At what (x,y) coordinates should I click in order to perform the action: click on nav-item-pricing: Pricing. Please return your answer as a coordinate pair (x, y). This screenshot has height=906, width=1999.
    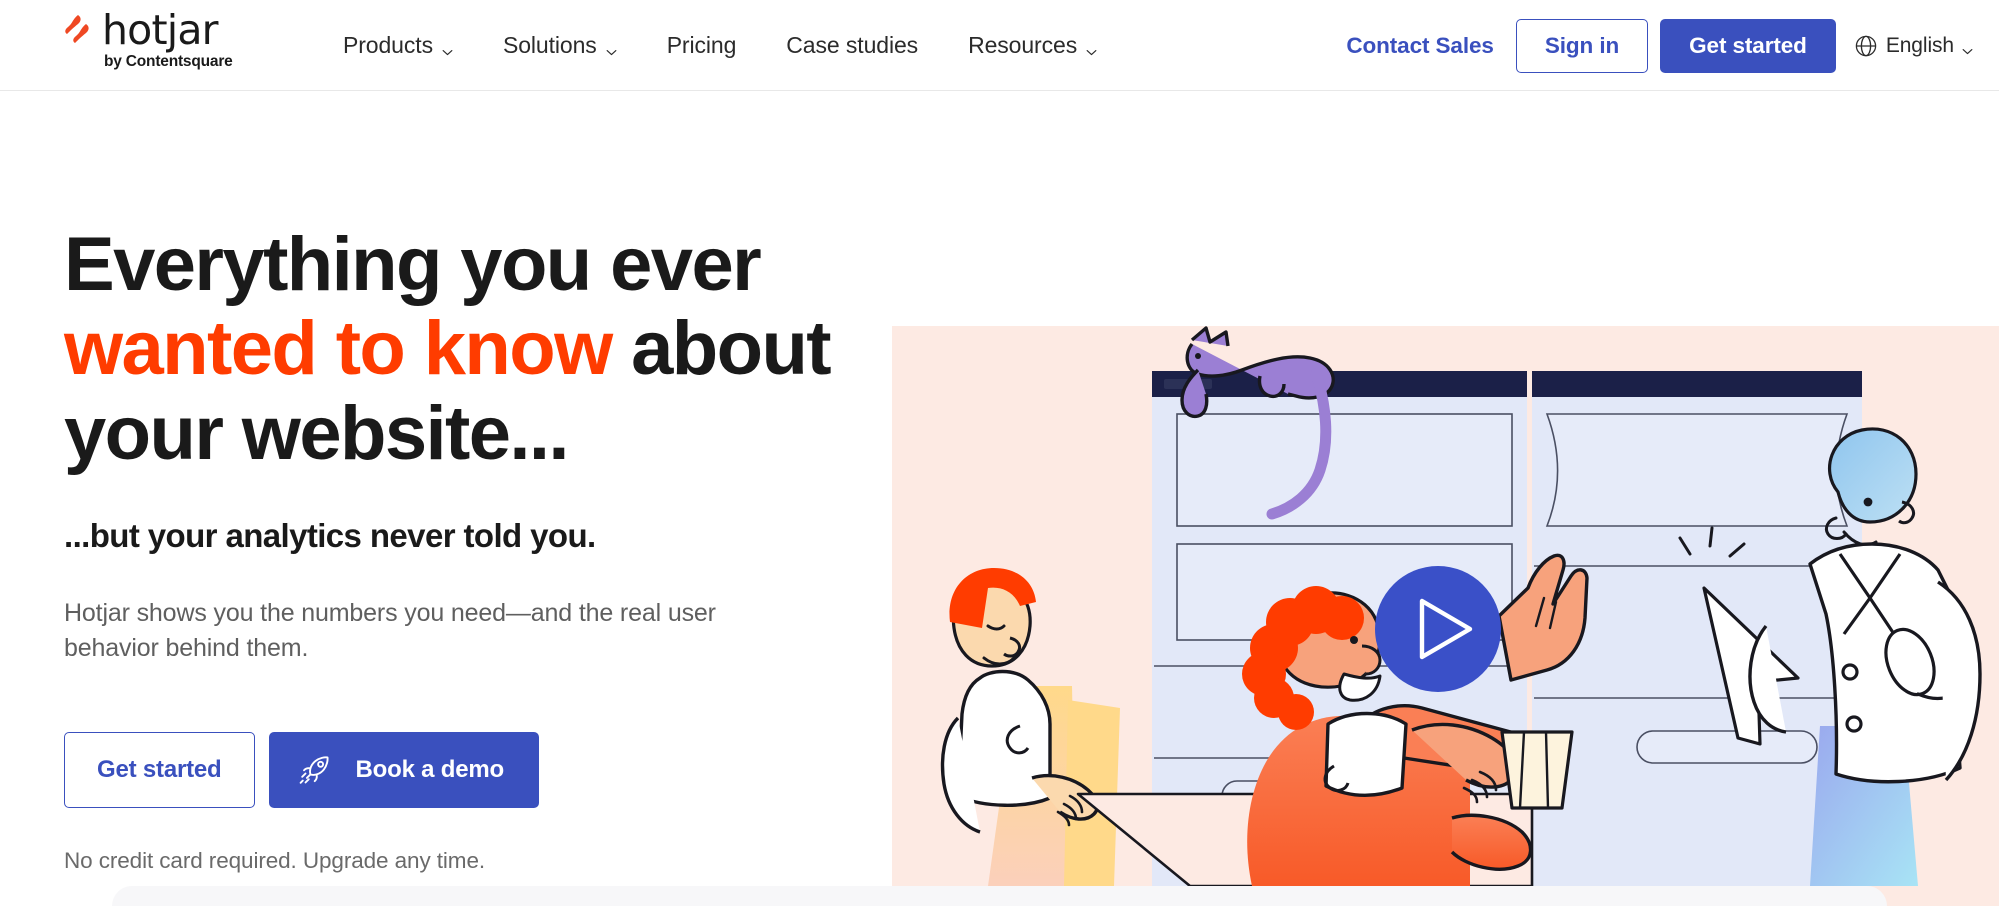
    Looking at the image, I should click on (702, 45).